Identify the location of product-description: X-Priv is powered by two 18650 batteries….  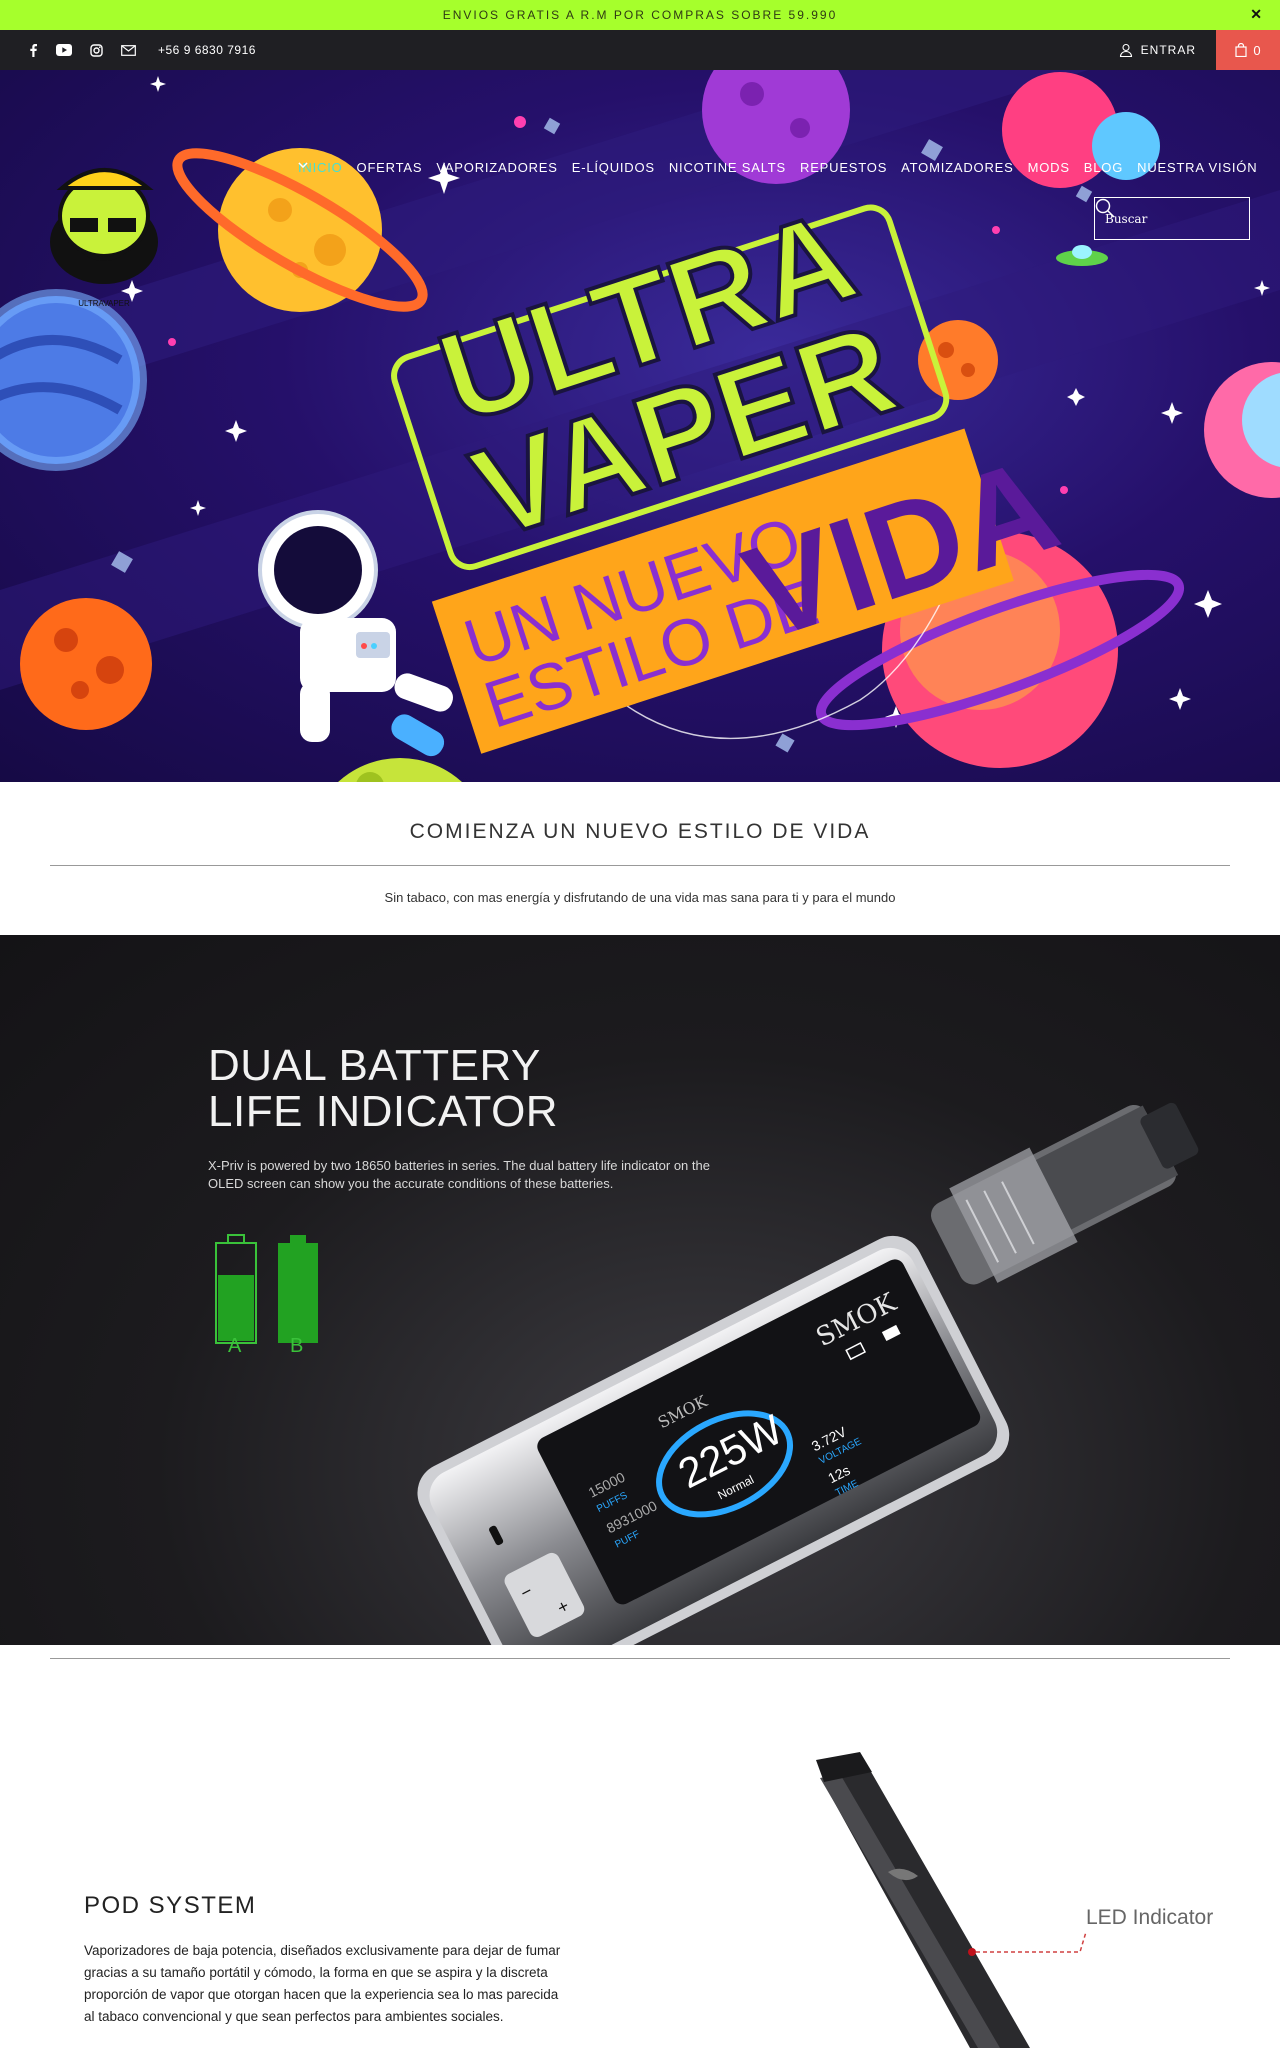
(459, 1174).